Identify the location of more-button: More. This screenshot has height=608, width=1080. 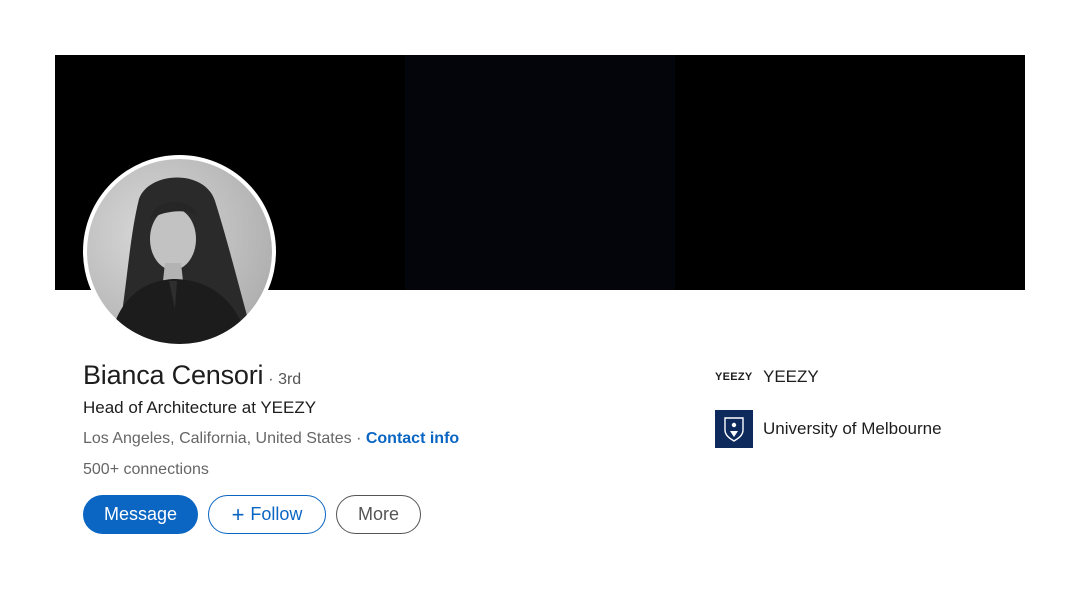
(378, 514).